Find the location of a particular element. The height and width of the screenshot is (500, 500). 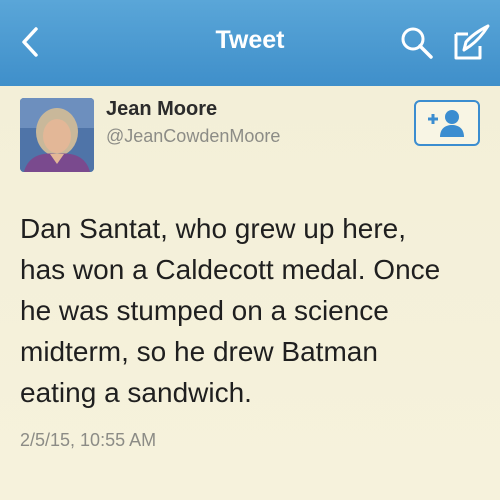

search-icon is located at coordinates (417, 43).